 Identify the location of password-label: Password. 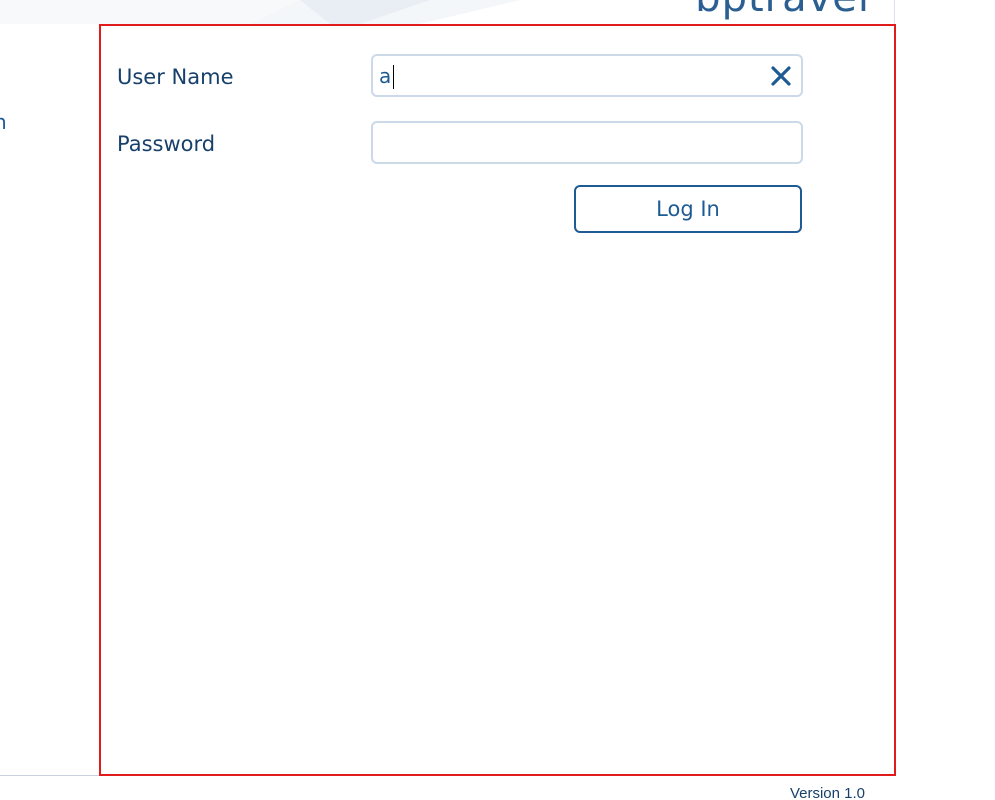
(166, 144).